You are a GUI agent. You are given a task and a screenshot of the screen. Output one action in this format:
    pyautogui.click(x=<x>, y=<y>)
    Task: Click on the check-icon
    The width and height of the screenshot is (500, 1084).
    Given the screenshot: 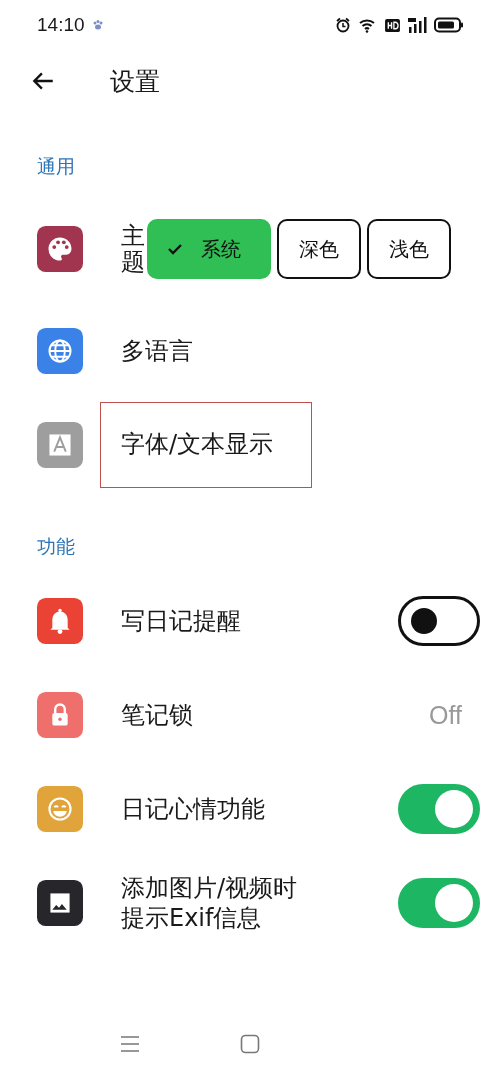 What is the action you would take?
    pyautogui.click(x=175, y=249)
    